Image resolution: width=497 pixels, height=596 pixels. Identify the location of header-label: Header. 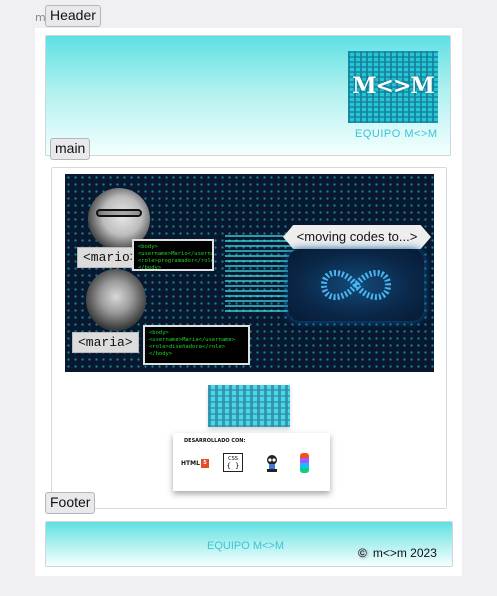
(73, 16).